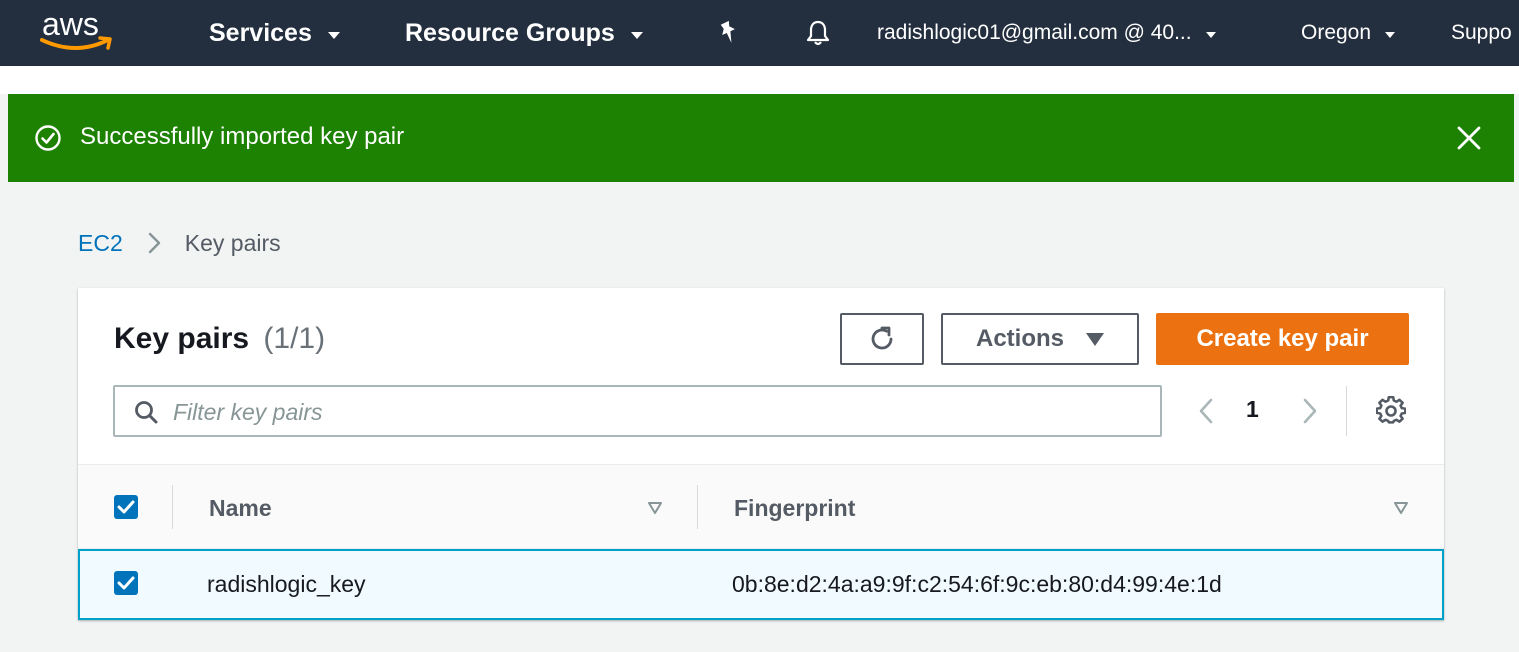  What do you see at coordinates (1019, 338) in the screenshot?
I see `actions-label: Actions` at bounding box center [1019, 338].